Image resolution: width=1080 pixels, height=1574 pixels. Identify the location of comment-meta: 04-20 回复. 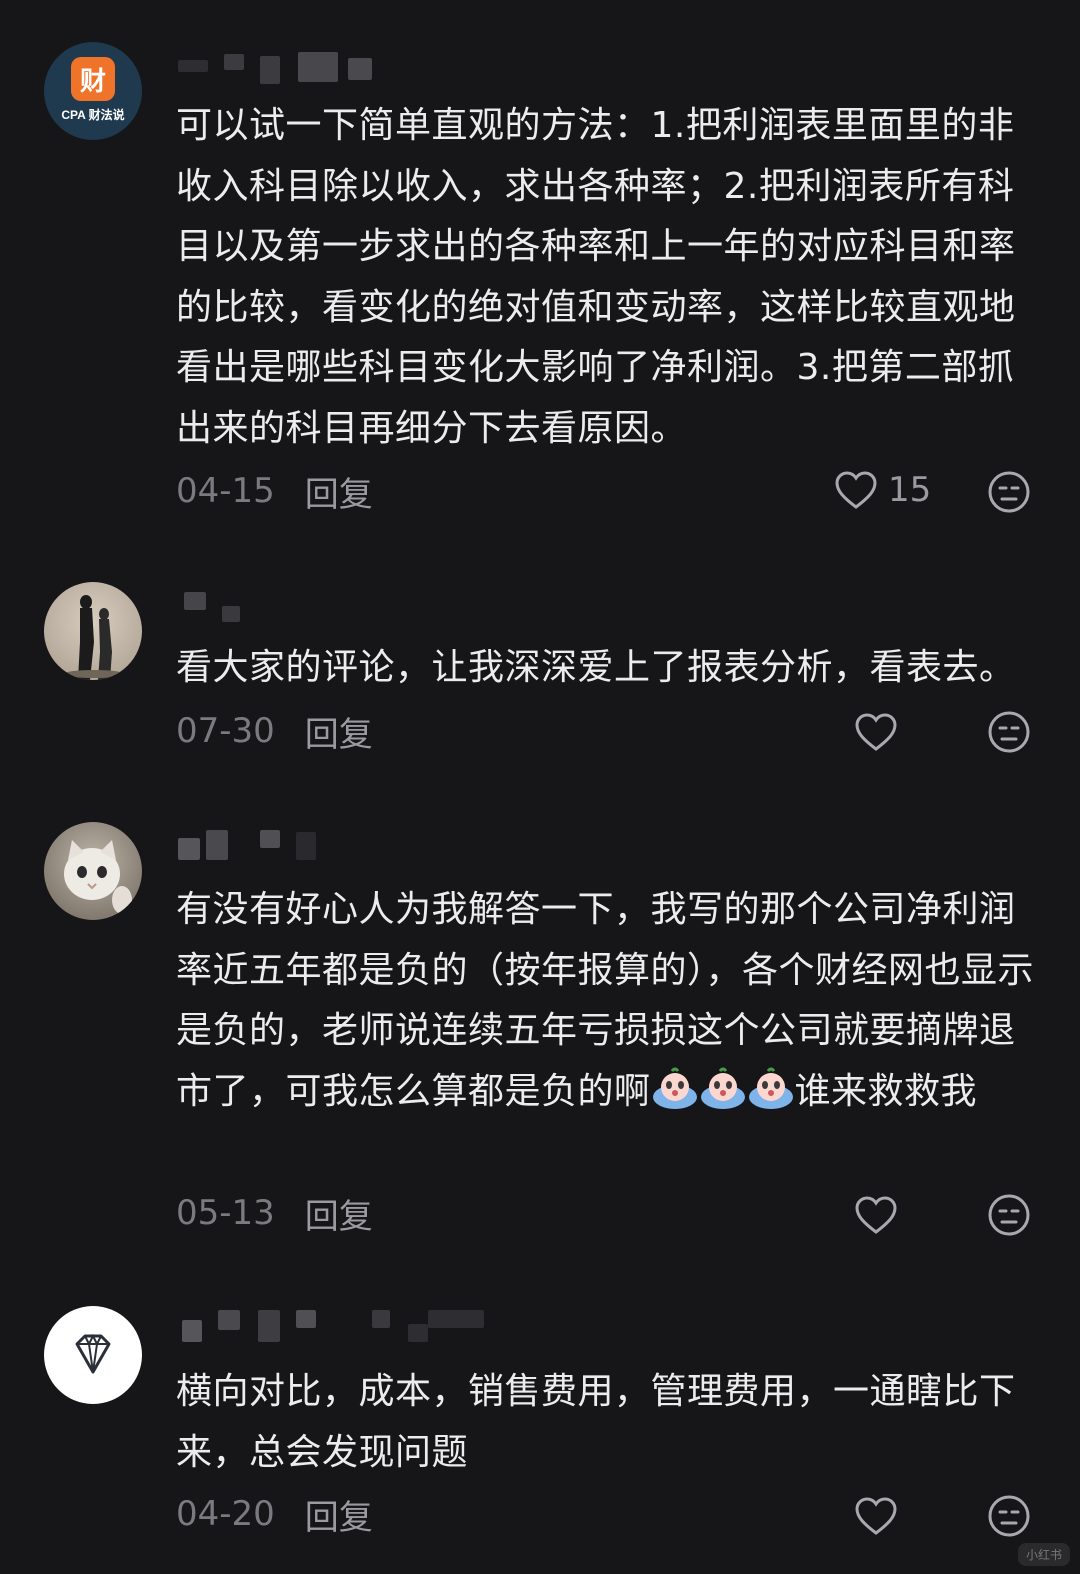
(274, 1514).